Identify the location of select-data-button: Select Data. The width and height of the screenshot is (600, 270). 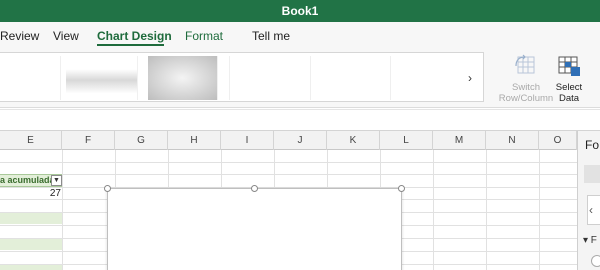
(569, 79).